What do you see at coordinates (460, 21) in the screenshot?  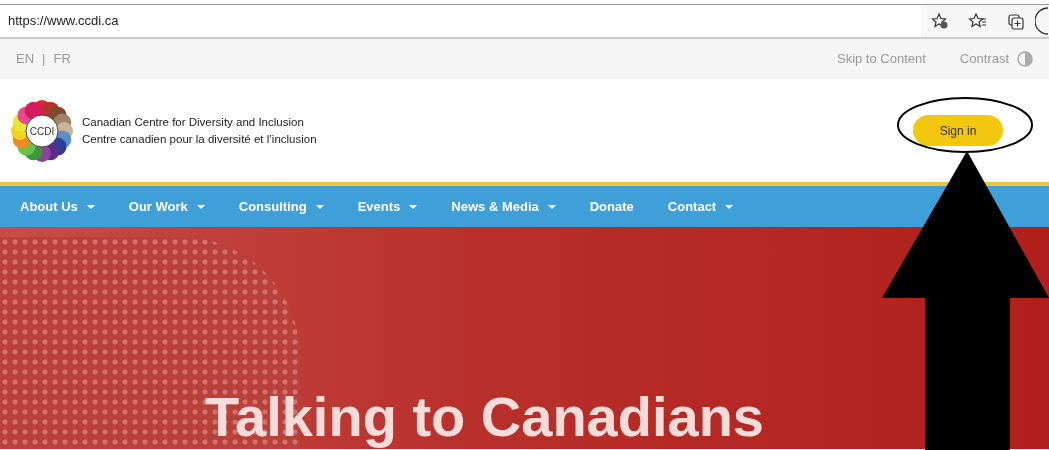 I see `address-field: https://www.ccdi.ca` at bounding box center [460, 21].